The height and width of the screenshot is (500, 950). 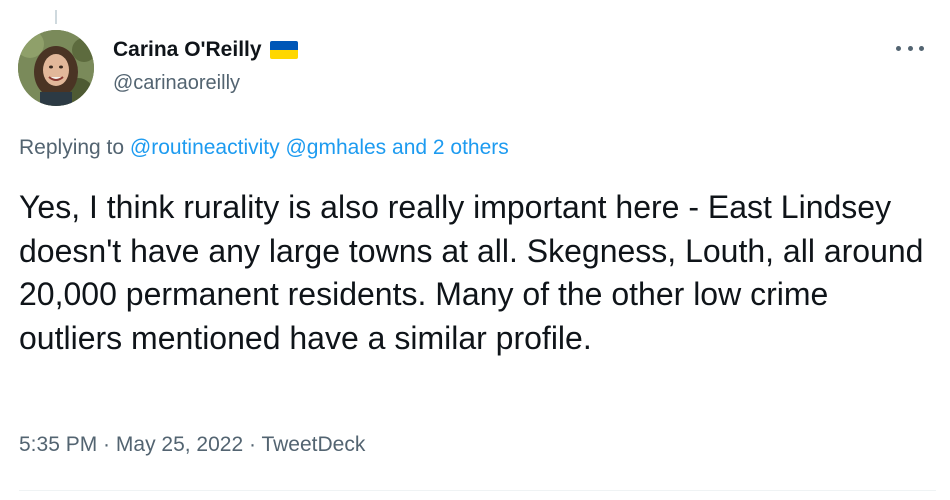 What do you see at coordinates (477, 490) in the screenshot?
I see `divider` at bounding box center [477, 490].